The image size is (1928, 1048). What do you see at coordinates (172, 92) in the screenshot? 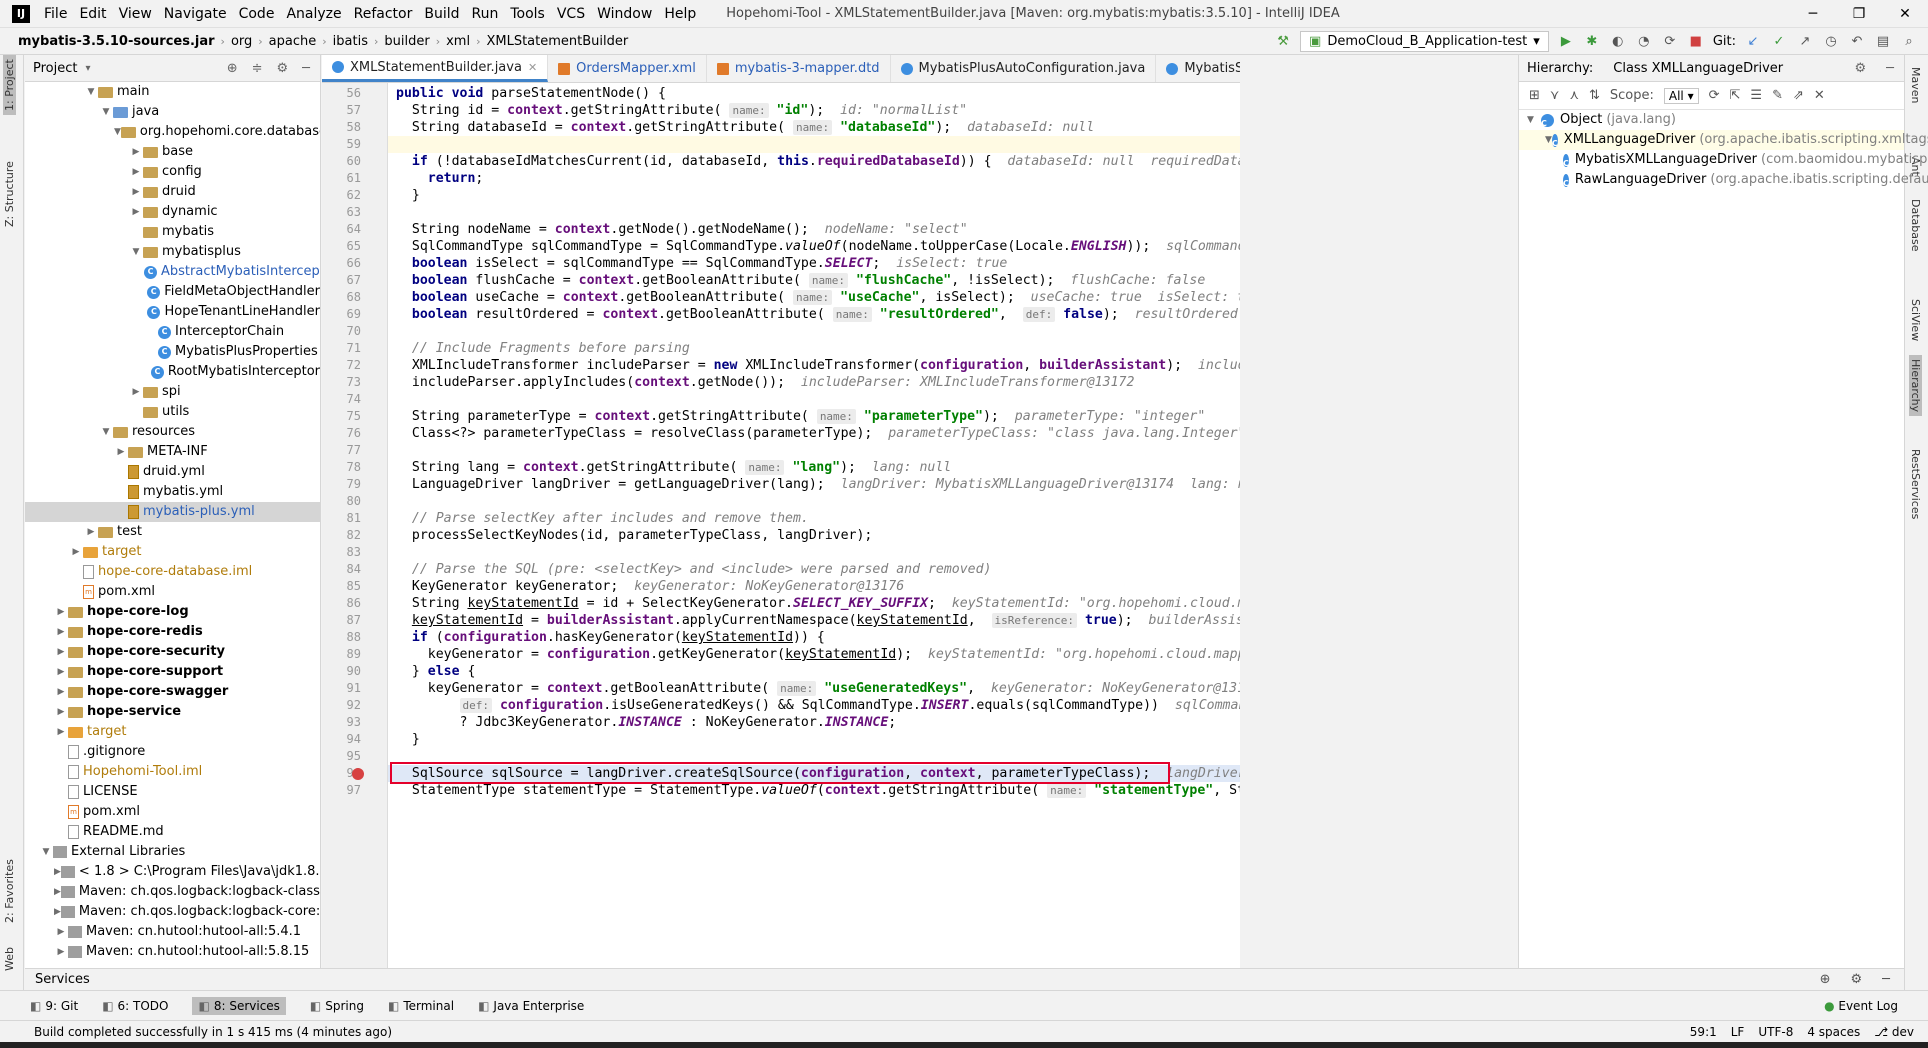
I see `project-tree-item: ▼ main` at bounding box center [172, 92].